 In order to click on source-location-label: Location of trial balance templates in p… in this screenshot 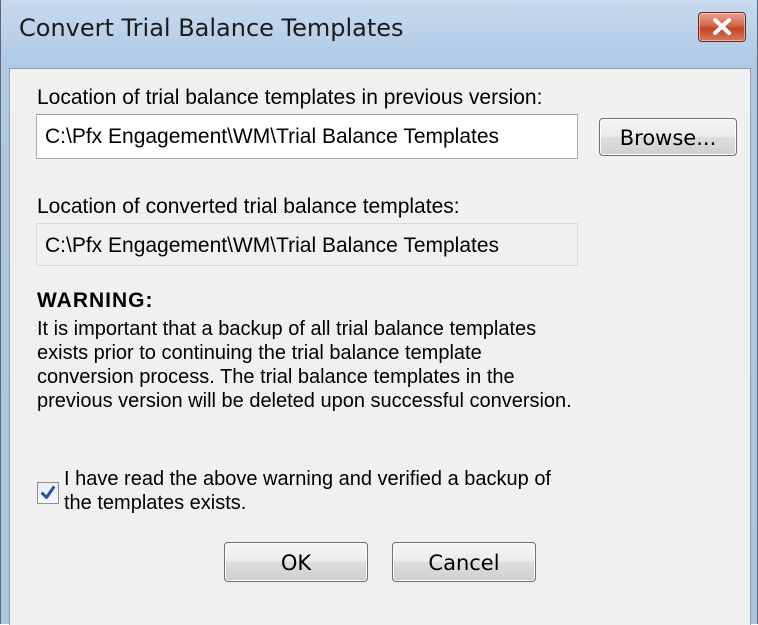, I will do `click(290, 97)`.